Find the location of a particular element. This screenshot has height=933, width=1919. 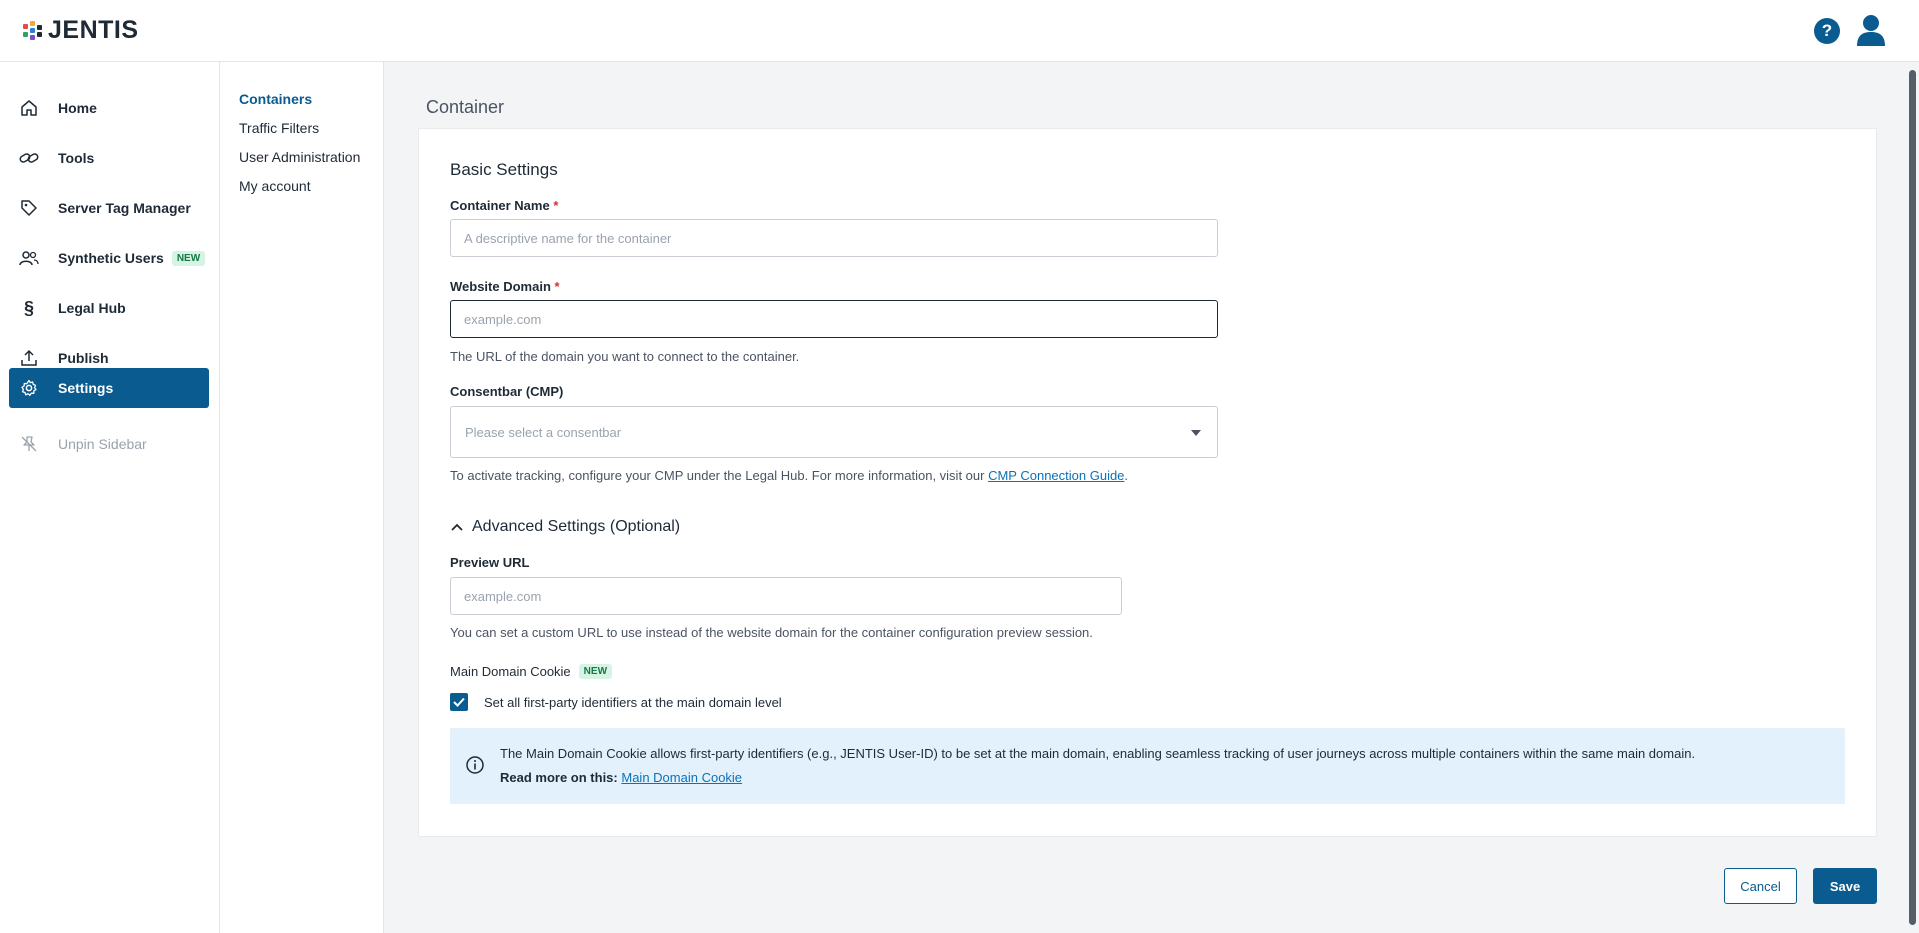

sidebar-item-label: Publish is located at coordinates (83, 358).